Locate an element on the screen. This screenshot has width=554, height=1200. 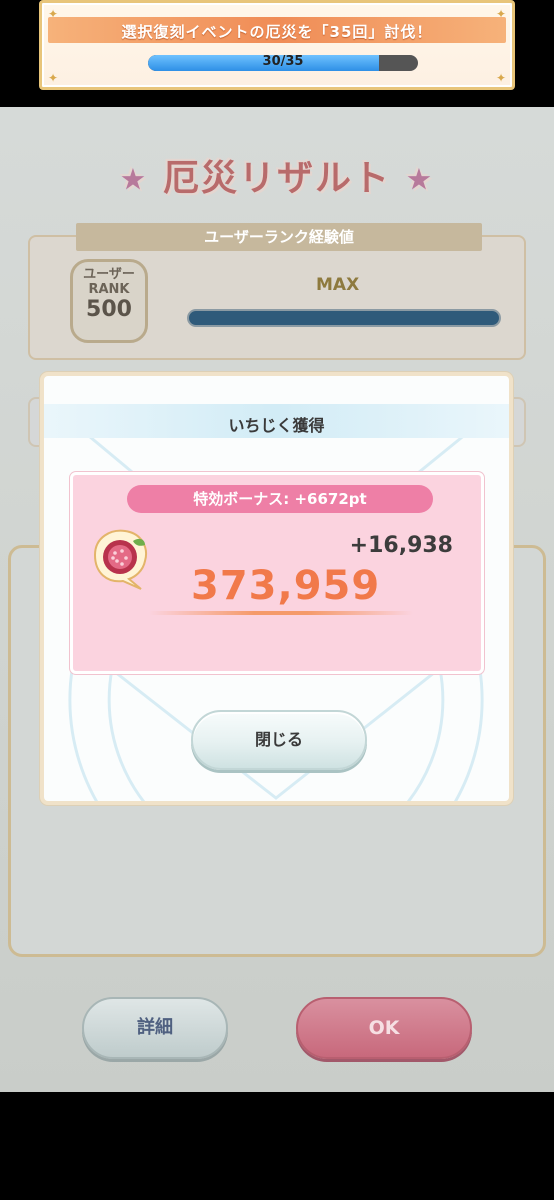
rank-section-label: ユーザーランク経験値 is located at coordinates (279, 237).